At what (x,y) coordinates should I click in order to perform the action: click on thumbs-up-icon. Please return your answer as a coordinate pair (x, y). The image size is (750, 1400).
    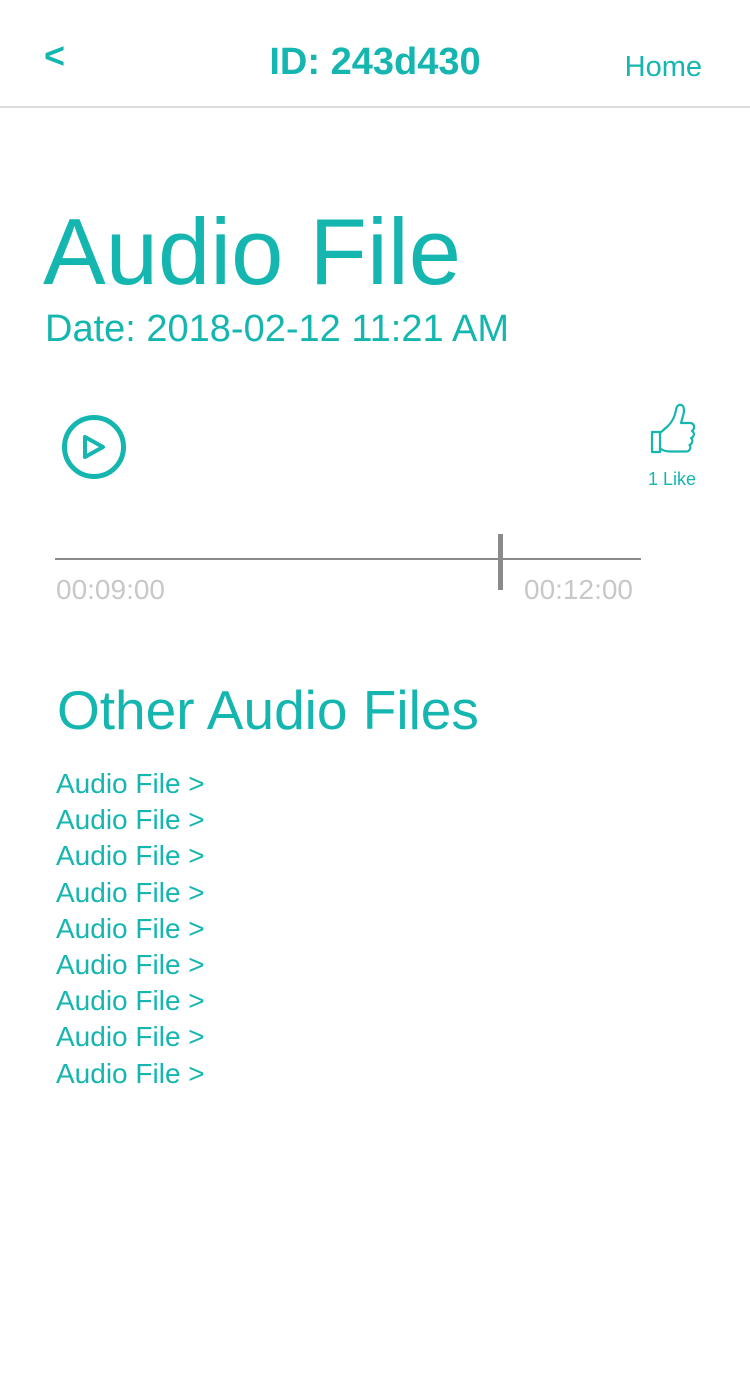
    Looking at the image, I should click on (673, 428).